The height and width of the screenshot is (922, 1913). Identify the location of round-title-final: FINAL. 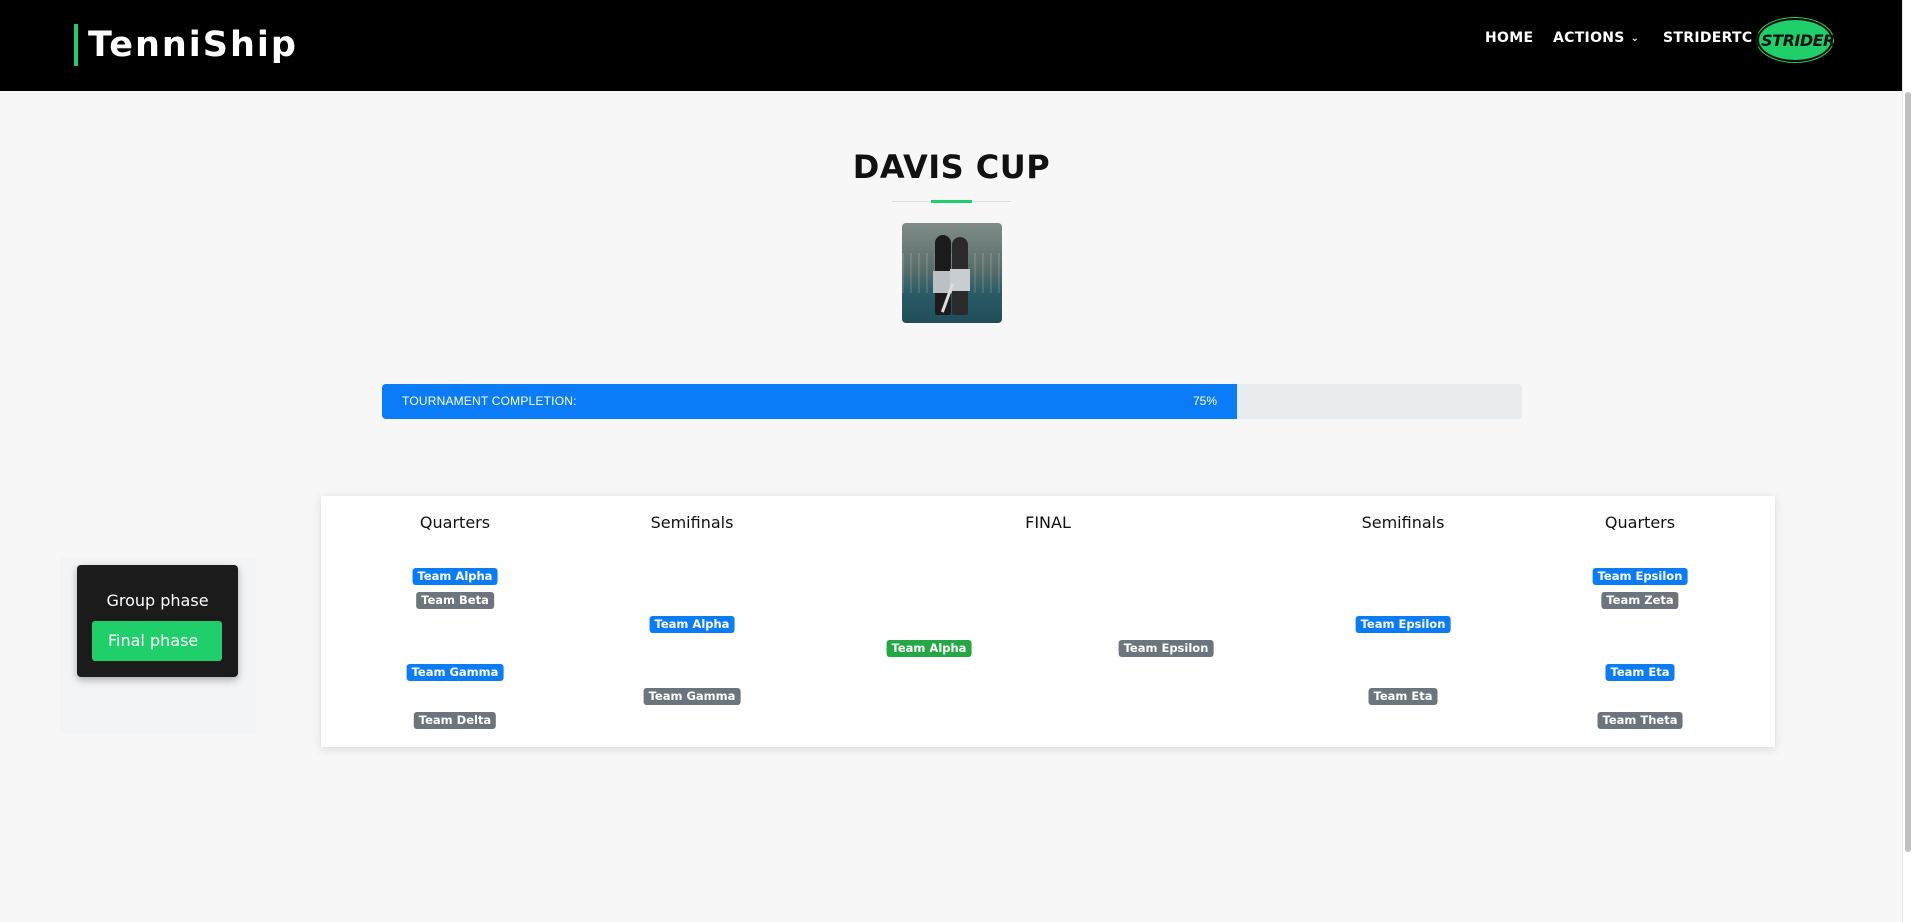
(1048, 522).